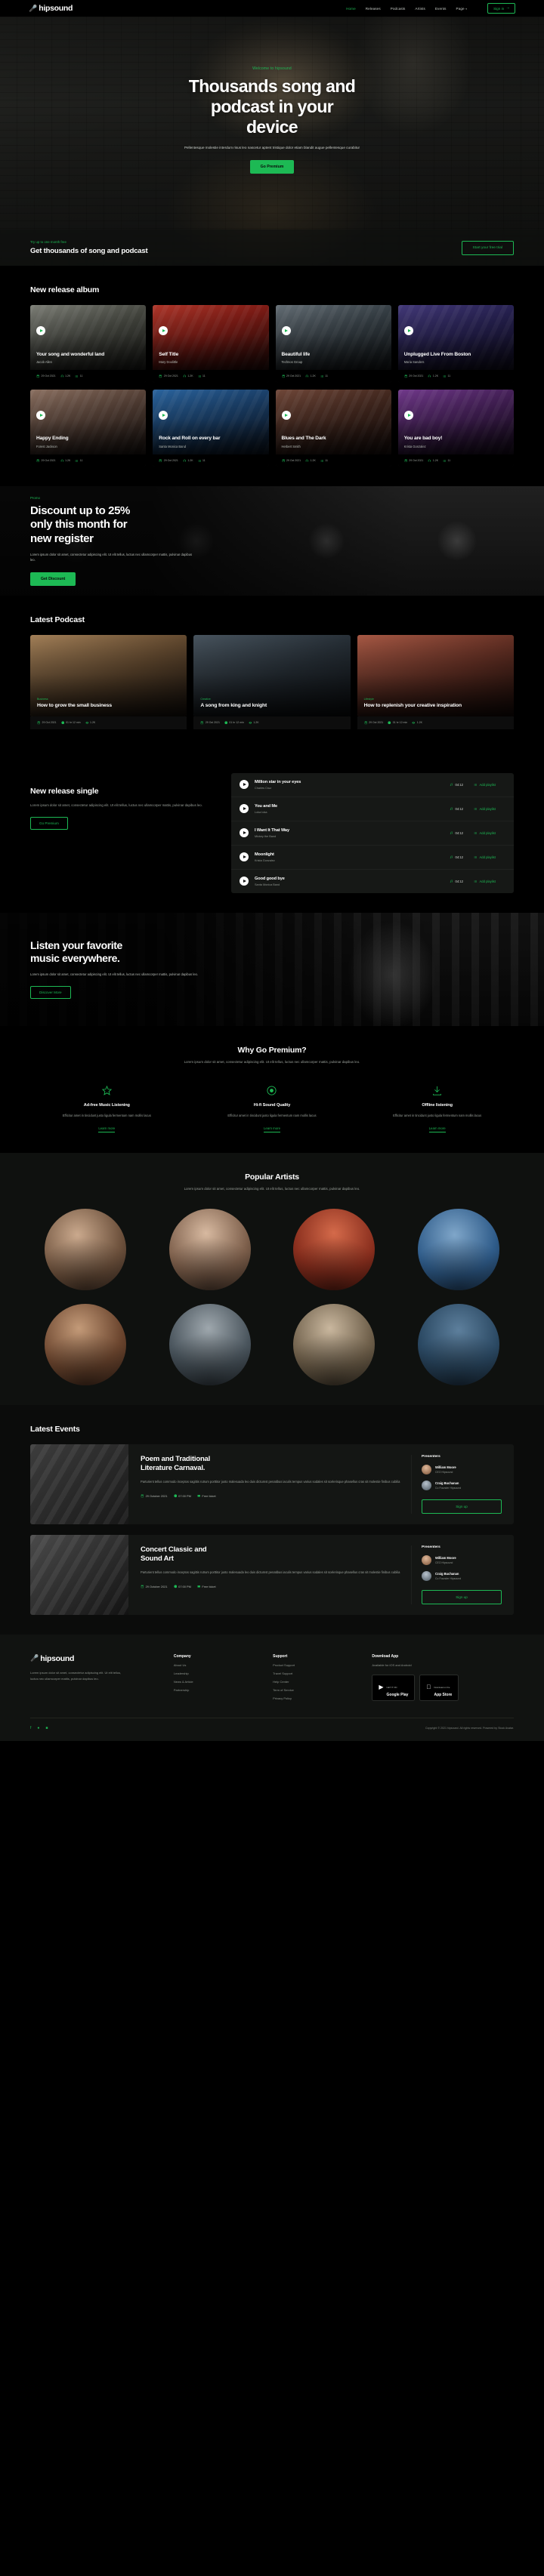 This screenshot has height=2576, width=544. Describe the element at coordinates (96, 1658) in the screenshot. I see `footer-logo: 🎤 hipsound` at that location.